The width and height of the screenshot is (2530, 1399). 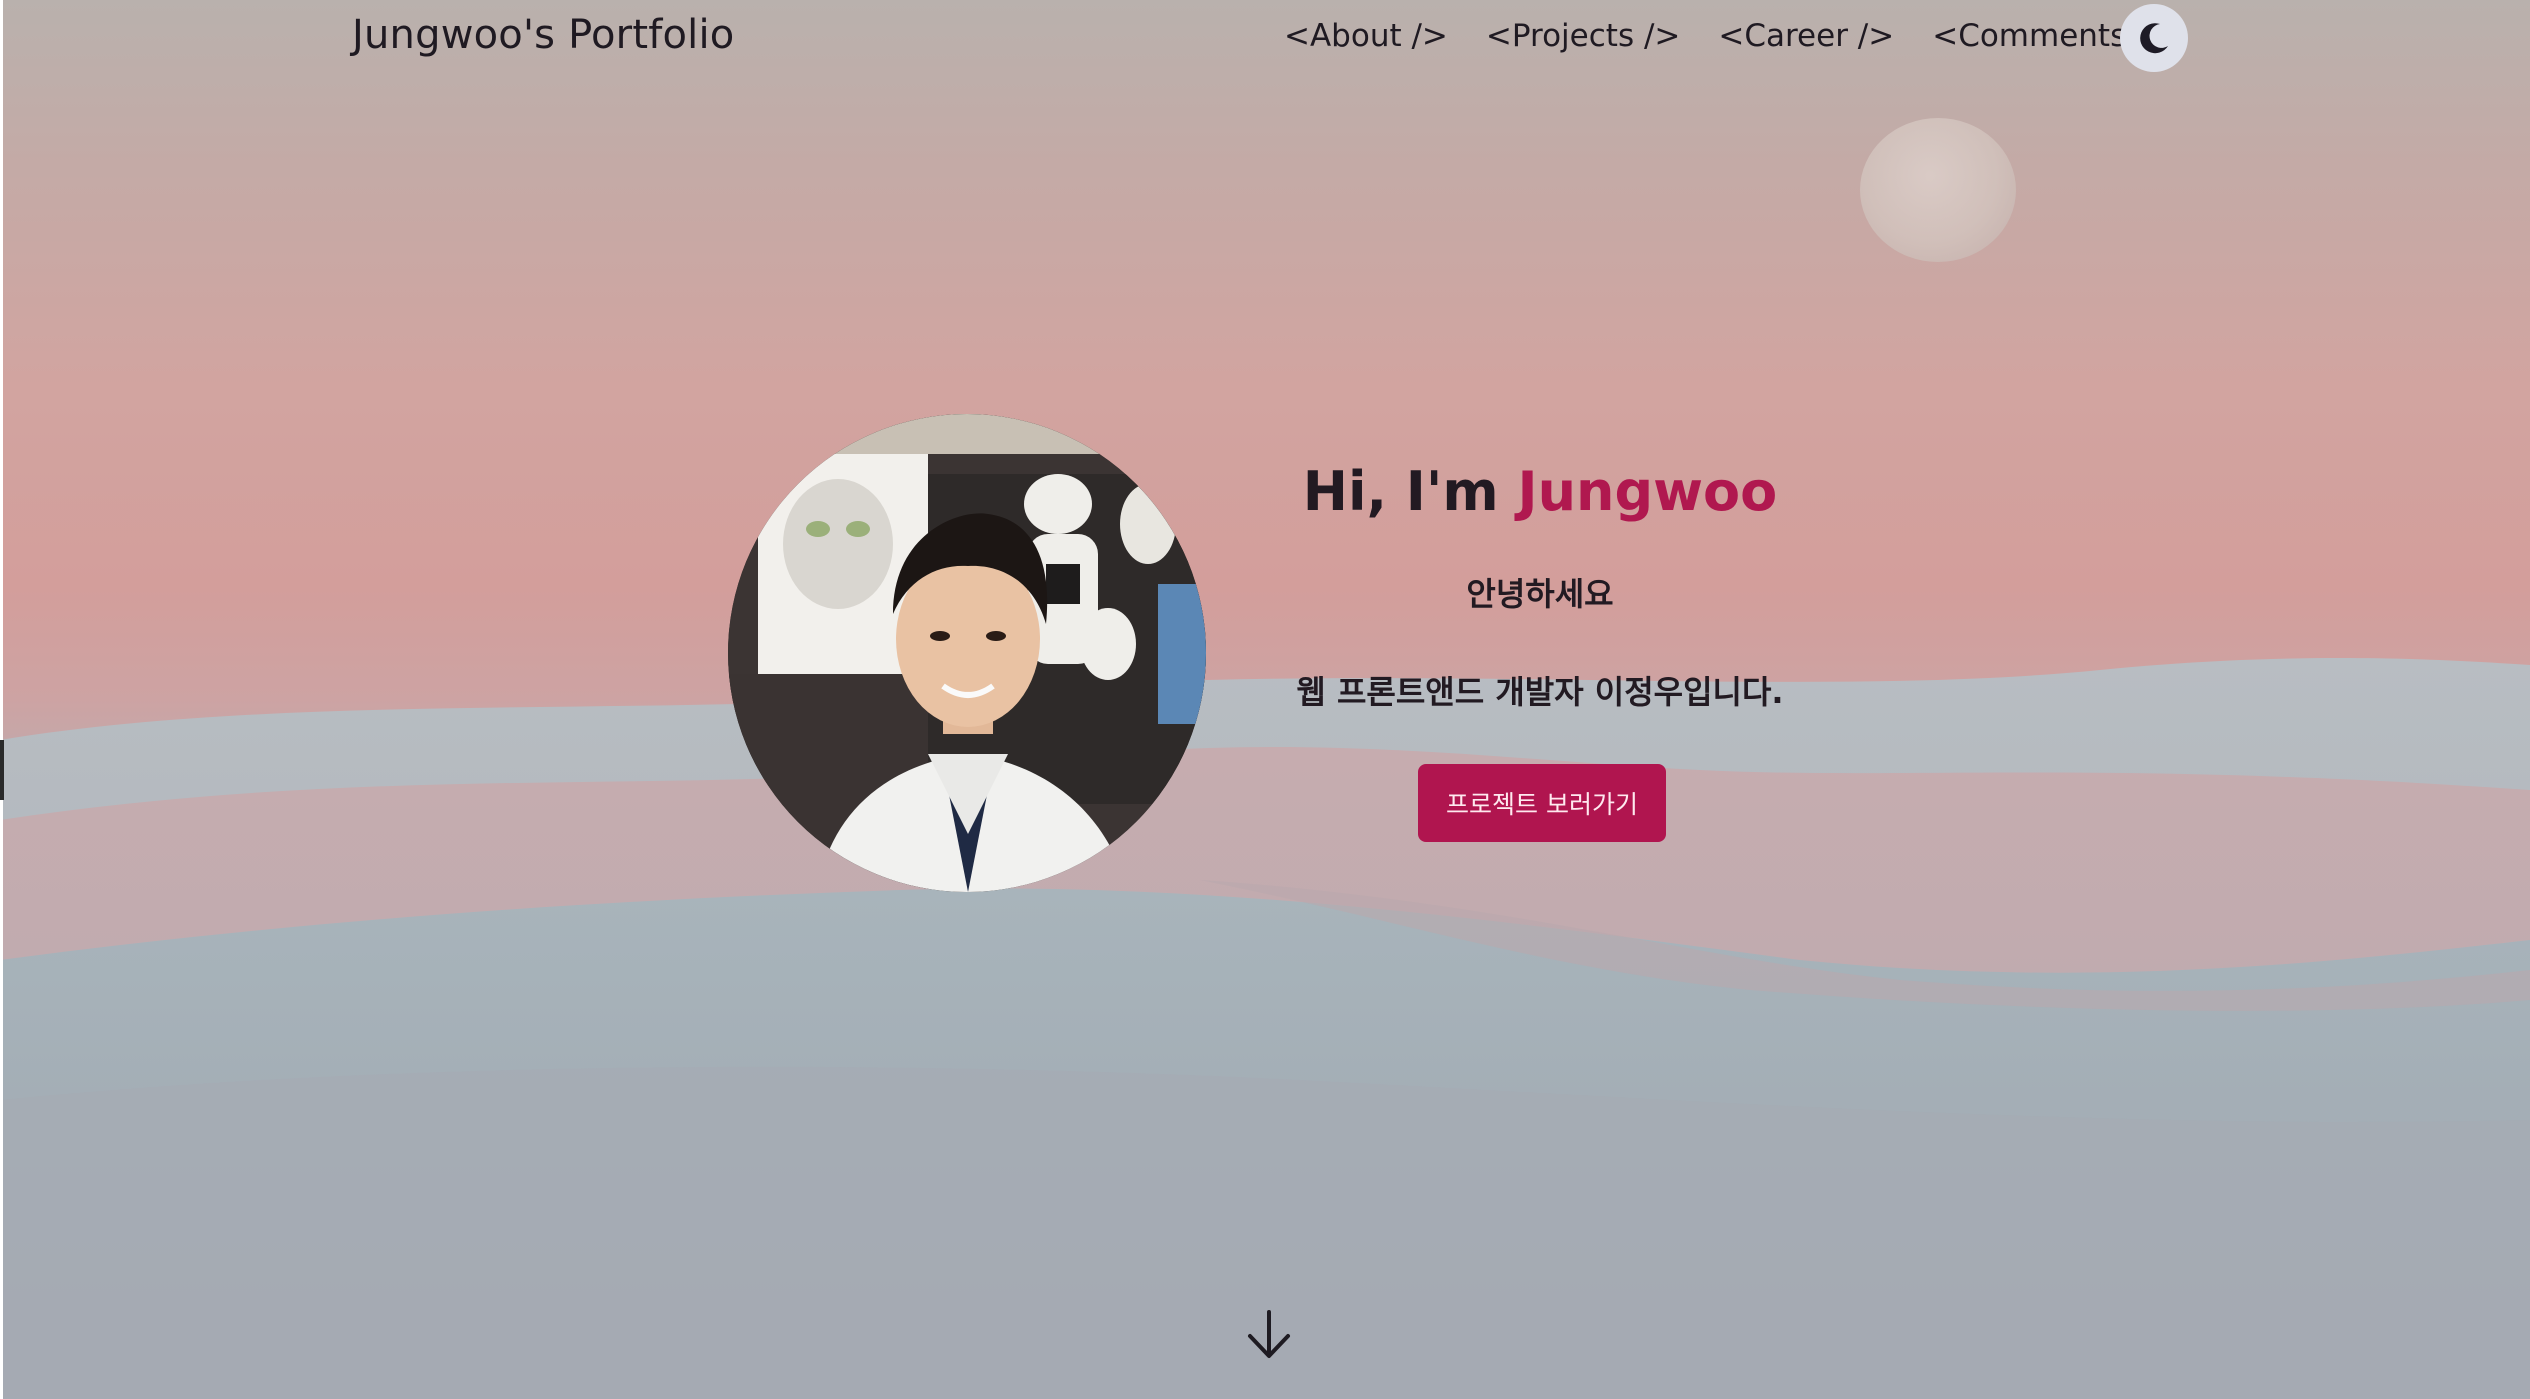 I want to click on moon-decoration, so click(x=1938, y=190).